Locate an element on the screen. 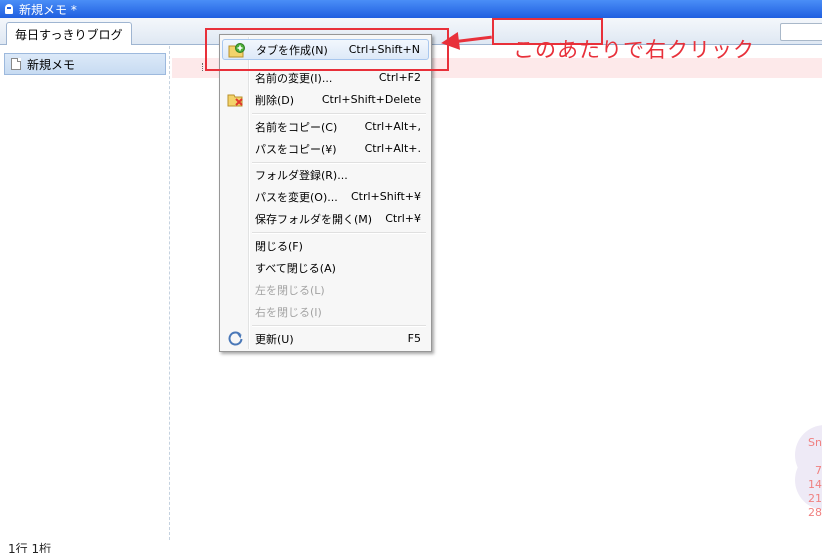 This screenshot has width=822, height=553. annotation-text: このあたりで右クリック is located at coordinates (634, 50).